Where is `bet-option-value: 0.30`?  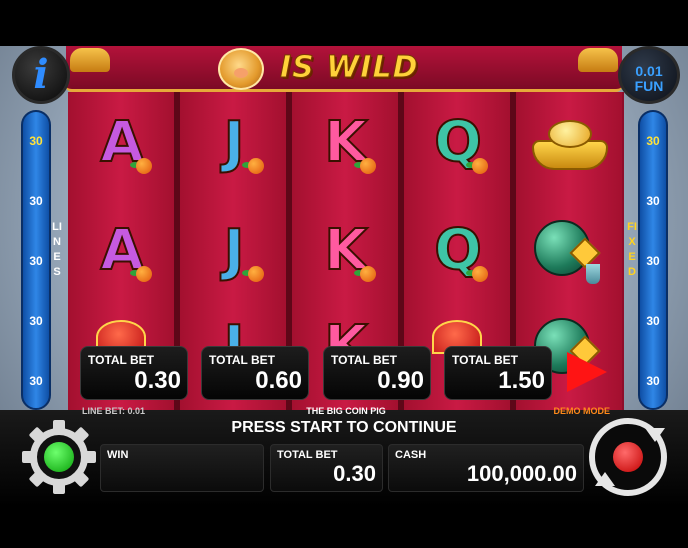 bet-option-value: 0.30 is located at coordinates (157, 380).